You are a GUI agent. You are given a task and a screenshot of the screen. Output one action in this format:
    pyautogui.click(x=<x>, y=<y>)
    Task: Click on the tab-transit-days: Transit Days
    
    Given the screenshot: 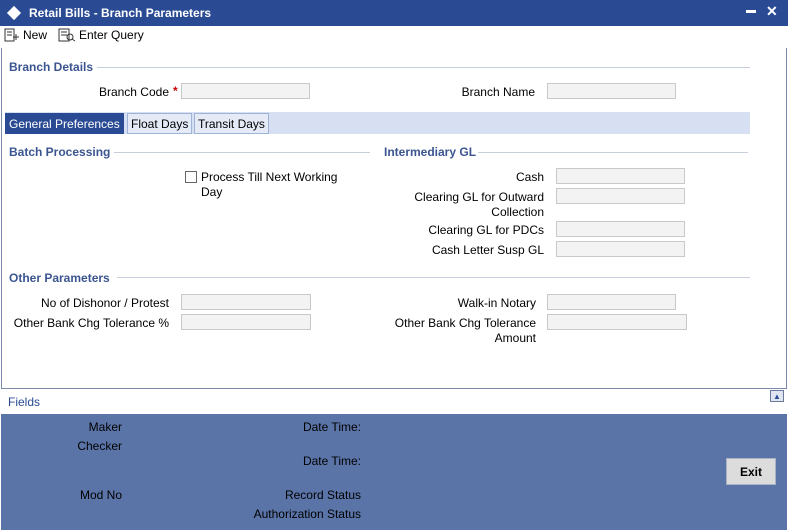 What is the action you would take?
    pyautogui.click(x=231, y=123)
    